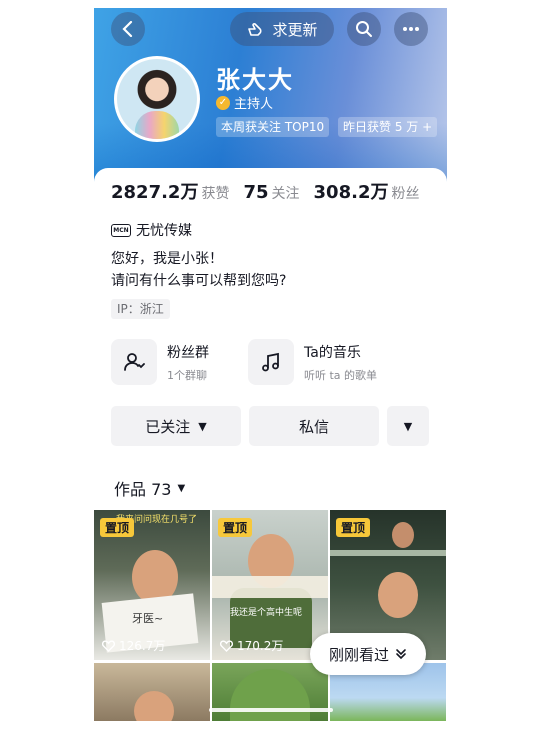 Image resolution: width=554 pixels, height=729 pixels. Describe the element at coordinates (164, 231) in the screenshot. I see `mcn-name: 无忧传媒` at that location.